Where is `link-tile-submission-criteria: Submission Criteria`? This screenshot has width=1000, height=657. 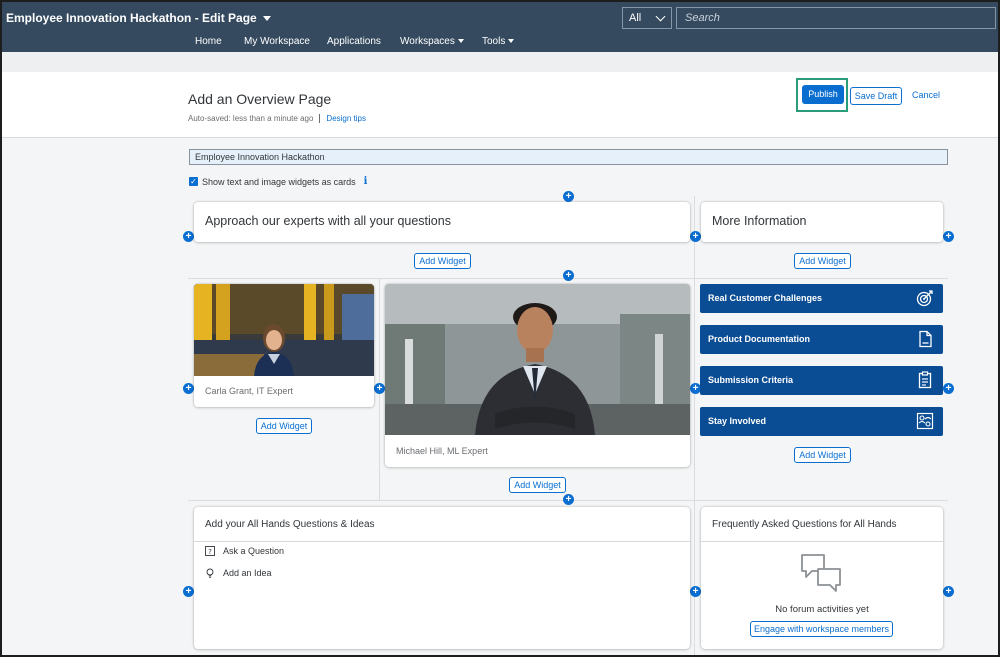 link-tile-submission-criteria: Submission Criteria is located at coordinates (821, 380).